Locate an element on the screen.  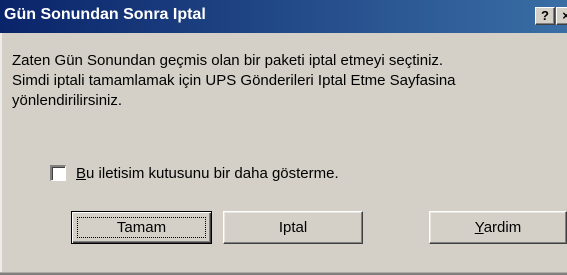
help-icon: ? is located at coordinates (545, 16).